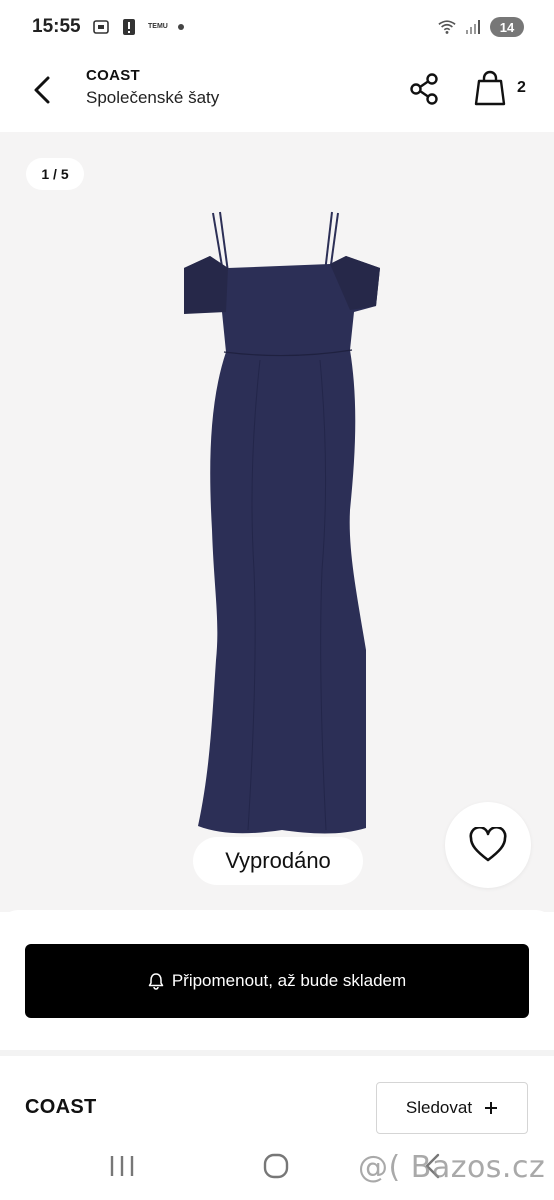 This screenshot has width=554, height=1200. What do you see at coordinates (156, 981) in the screenshot?
I see `bell-icon` at bounding box center [156, 981].